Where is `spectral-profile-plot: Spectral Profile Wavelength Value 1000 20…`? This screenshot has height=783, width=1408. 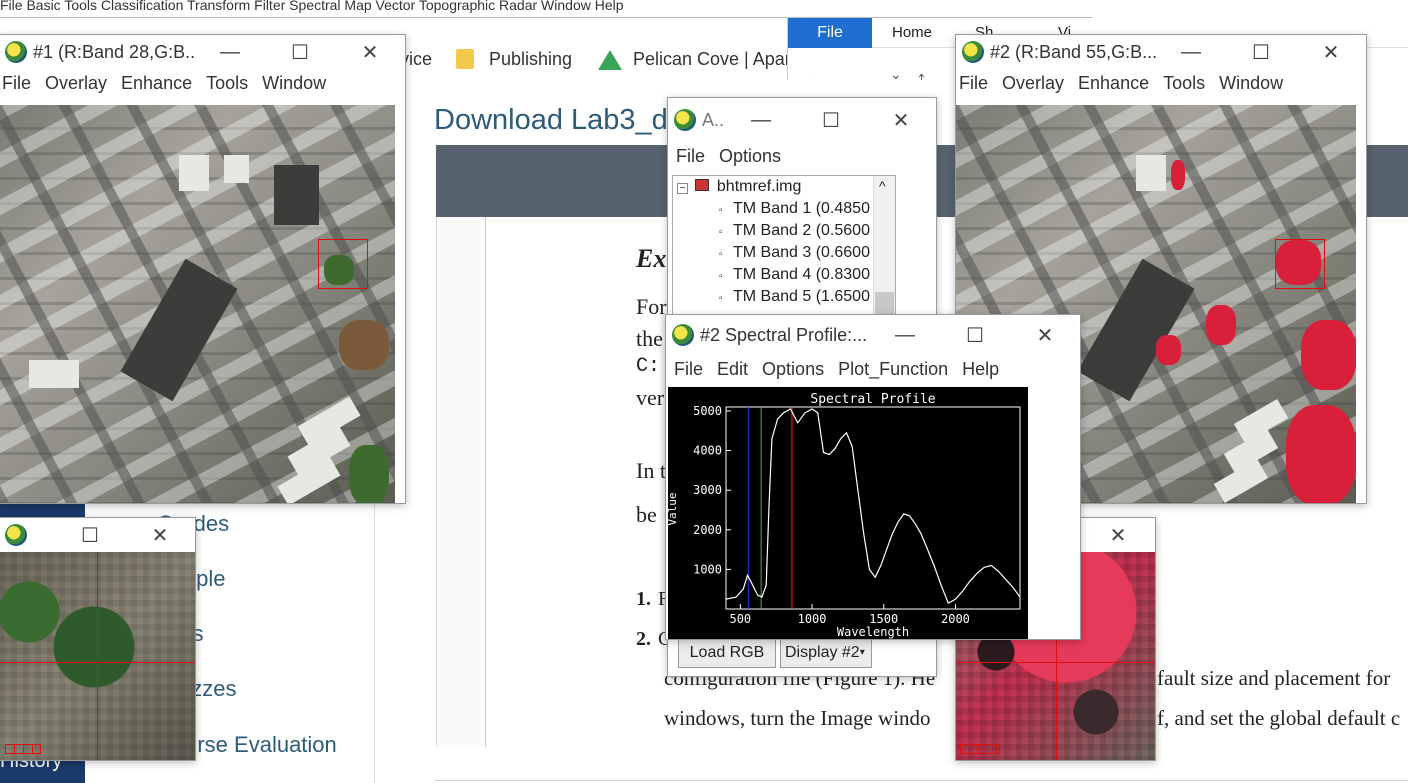 spectral-profile-plot: Spectral Profile Wavelength Value 1000 20… is located at coordinates (848, 513).